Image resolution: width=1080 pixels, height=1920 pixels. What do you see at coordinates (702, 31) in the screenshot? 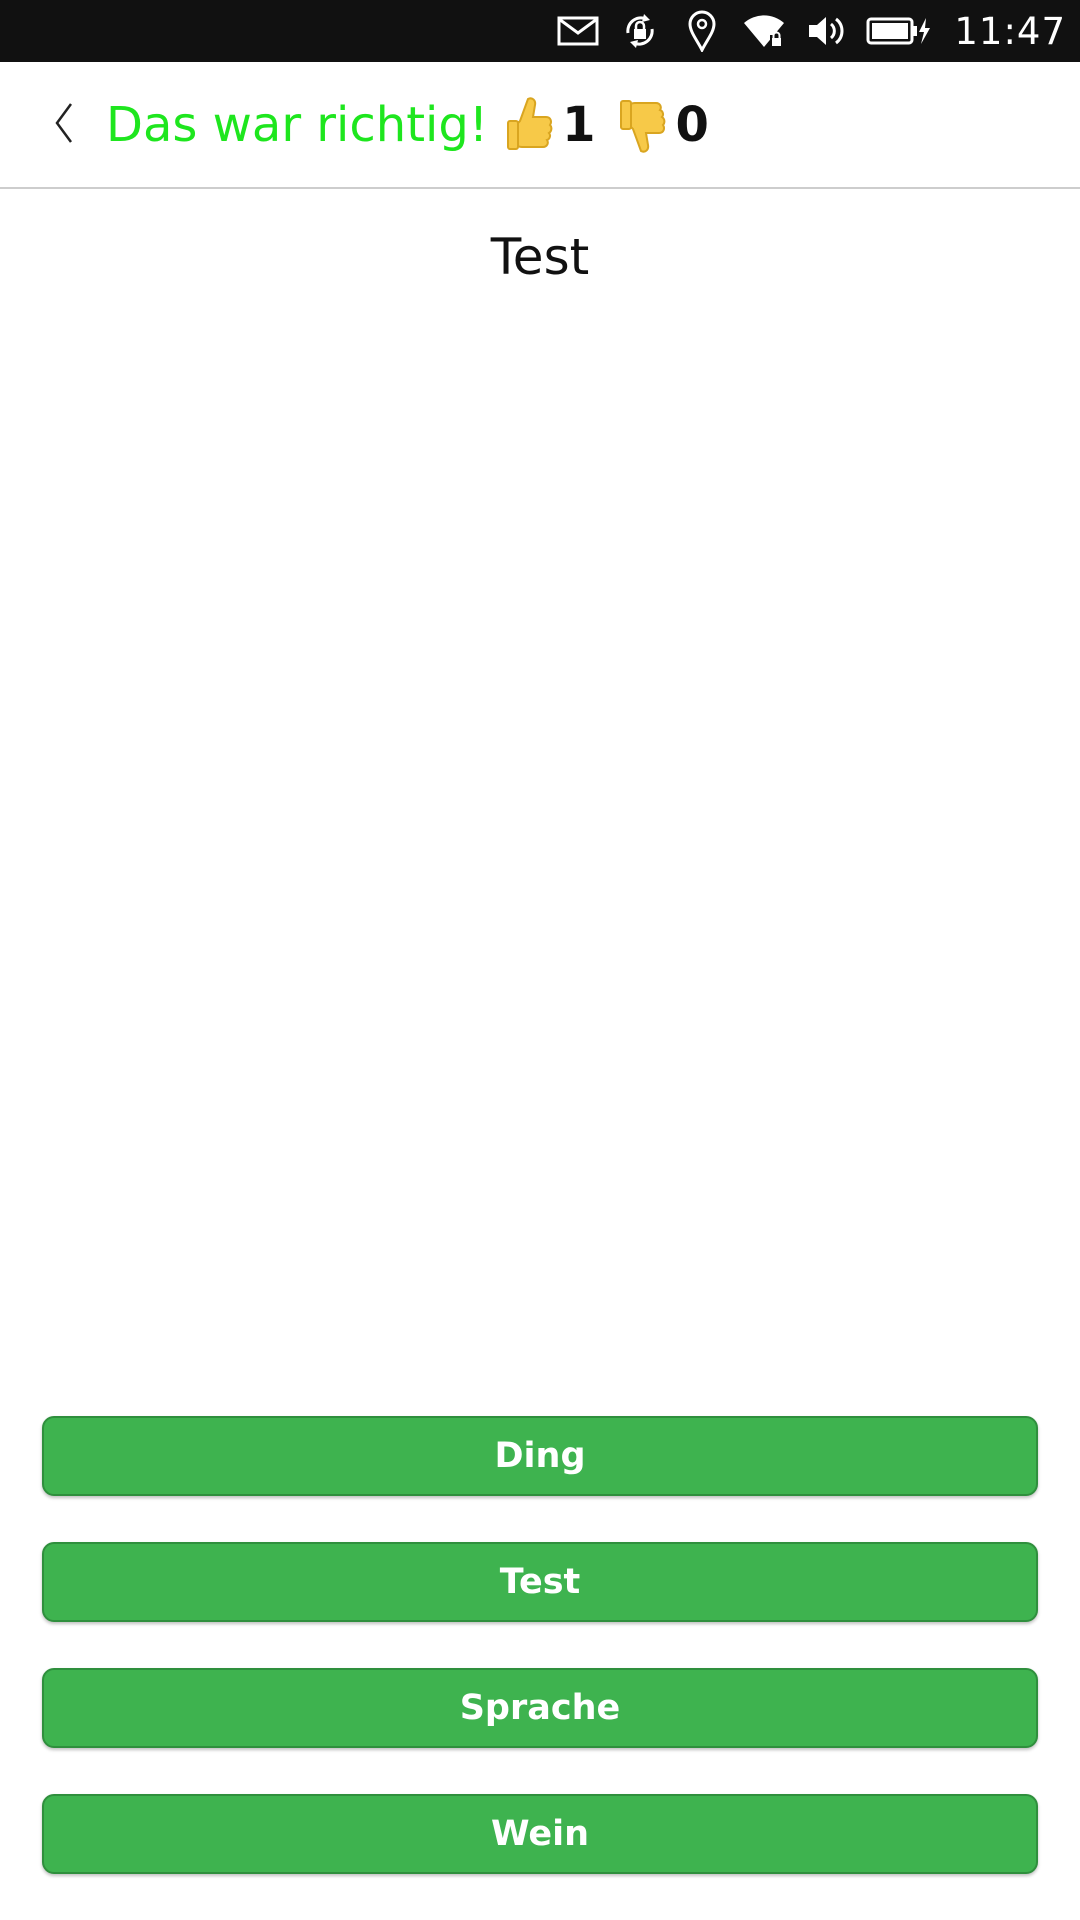
I see `location-icon` at bounding box center [702, 31].